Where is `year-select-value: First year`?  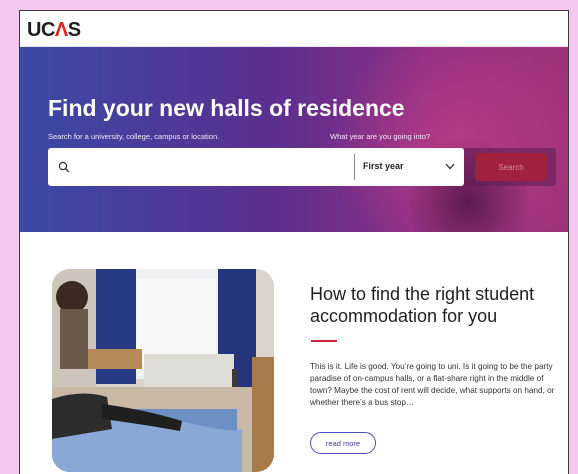
year-select-value: First year is located at coordinates (383, 166).